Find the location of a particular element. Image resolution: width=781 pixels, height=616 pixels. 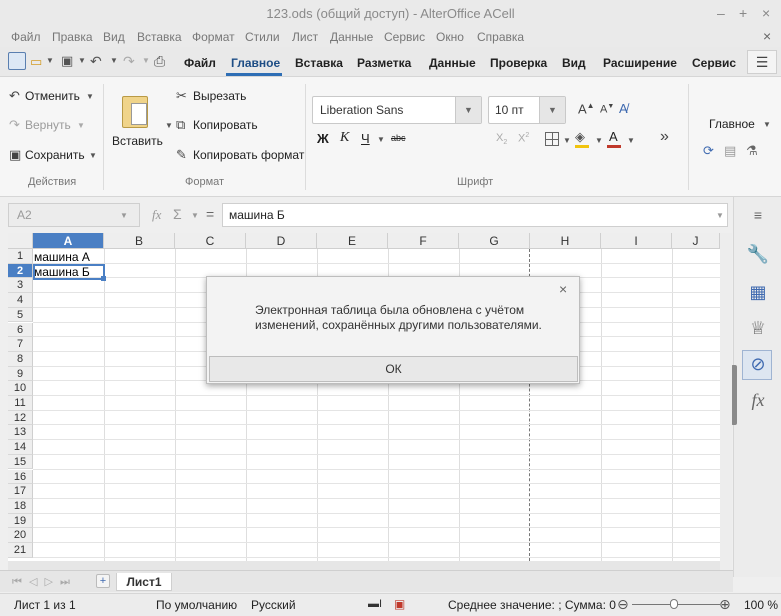

paste-icon is located at coordinates (135, 112).